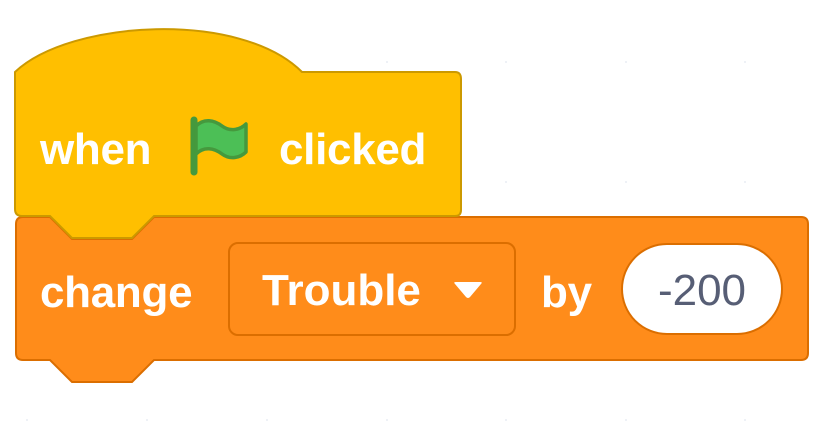 This screenshot has width=835, height=433. I want to click on green-flag-icon, so click(219, 146).